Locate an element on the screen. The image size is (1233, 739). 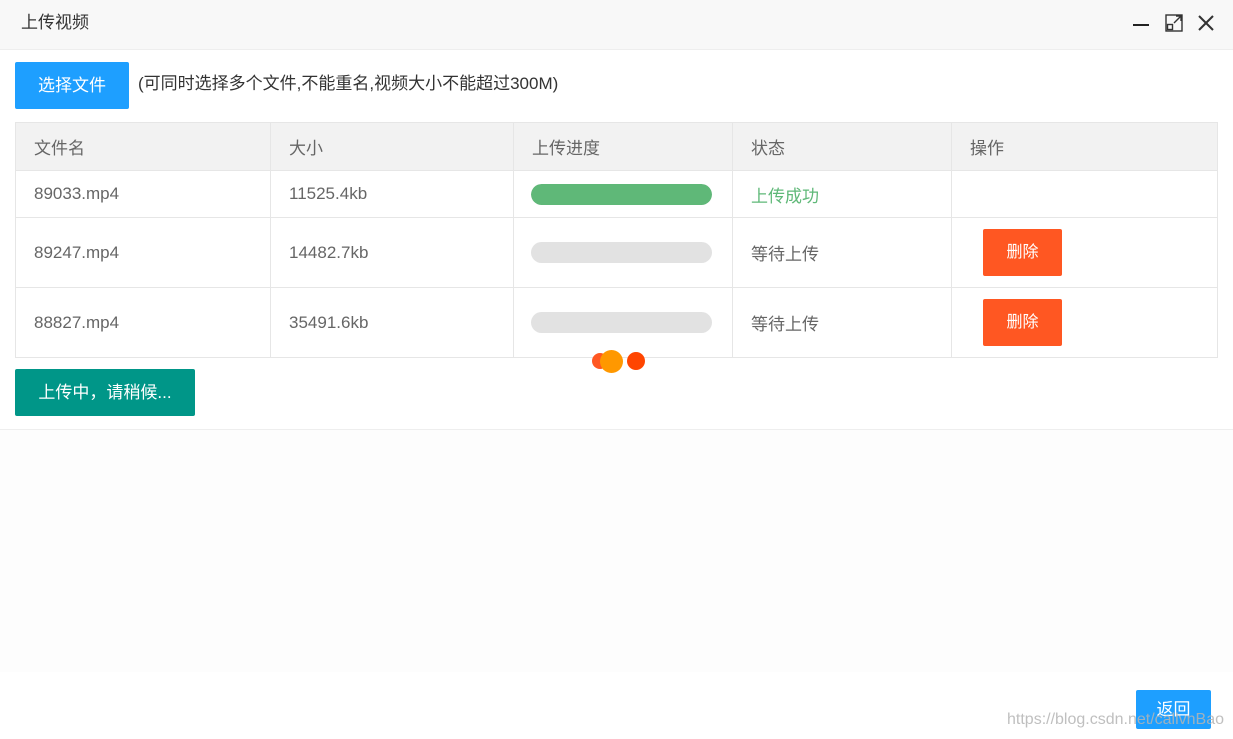
table-header-row: 文件名 大小 上传进度 状态 操作 is located at coordinates (616, 146).